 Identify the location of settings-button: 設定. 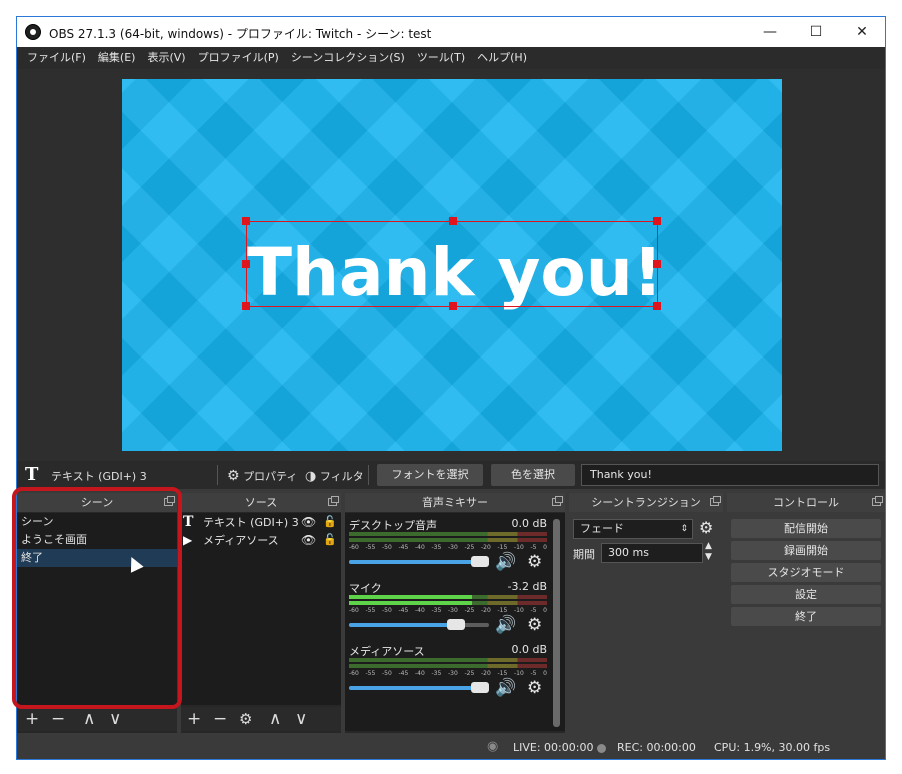
(806, 594).